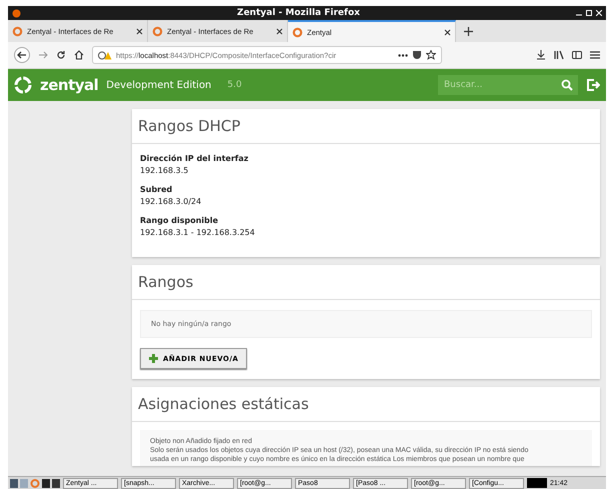 The height and width of the screenshot is (489, 610). I want to click on card-title: Rangos DHCP, so click(366, 126).